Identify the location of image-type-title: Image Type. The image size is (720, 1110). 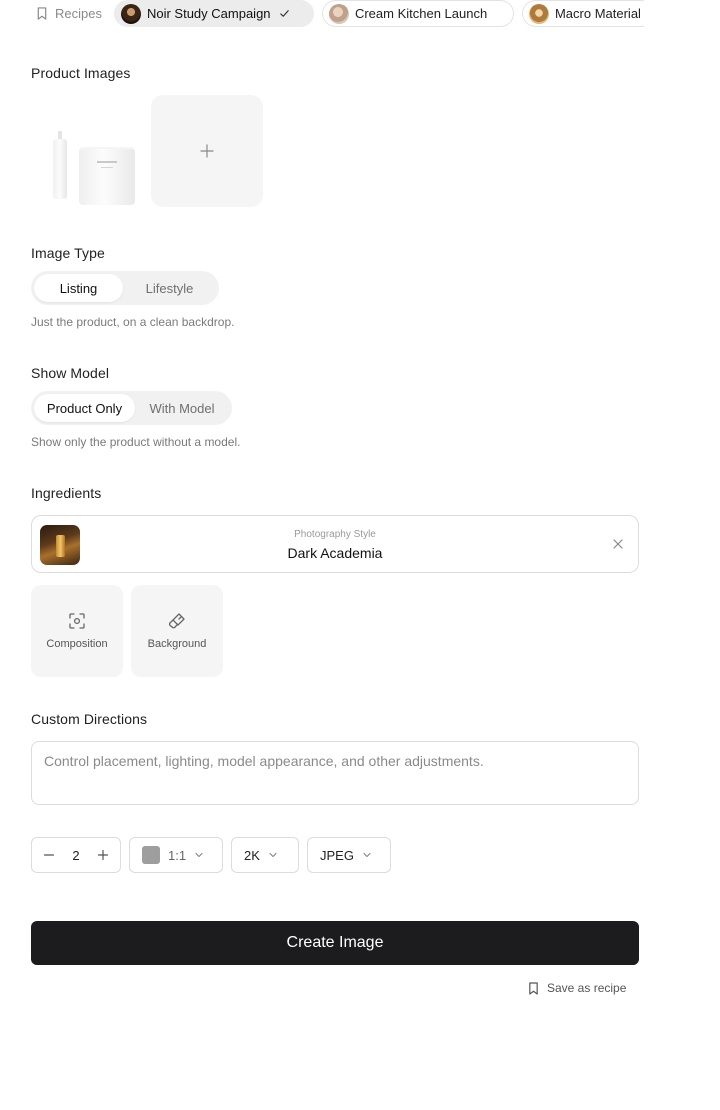
(68, 253).